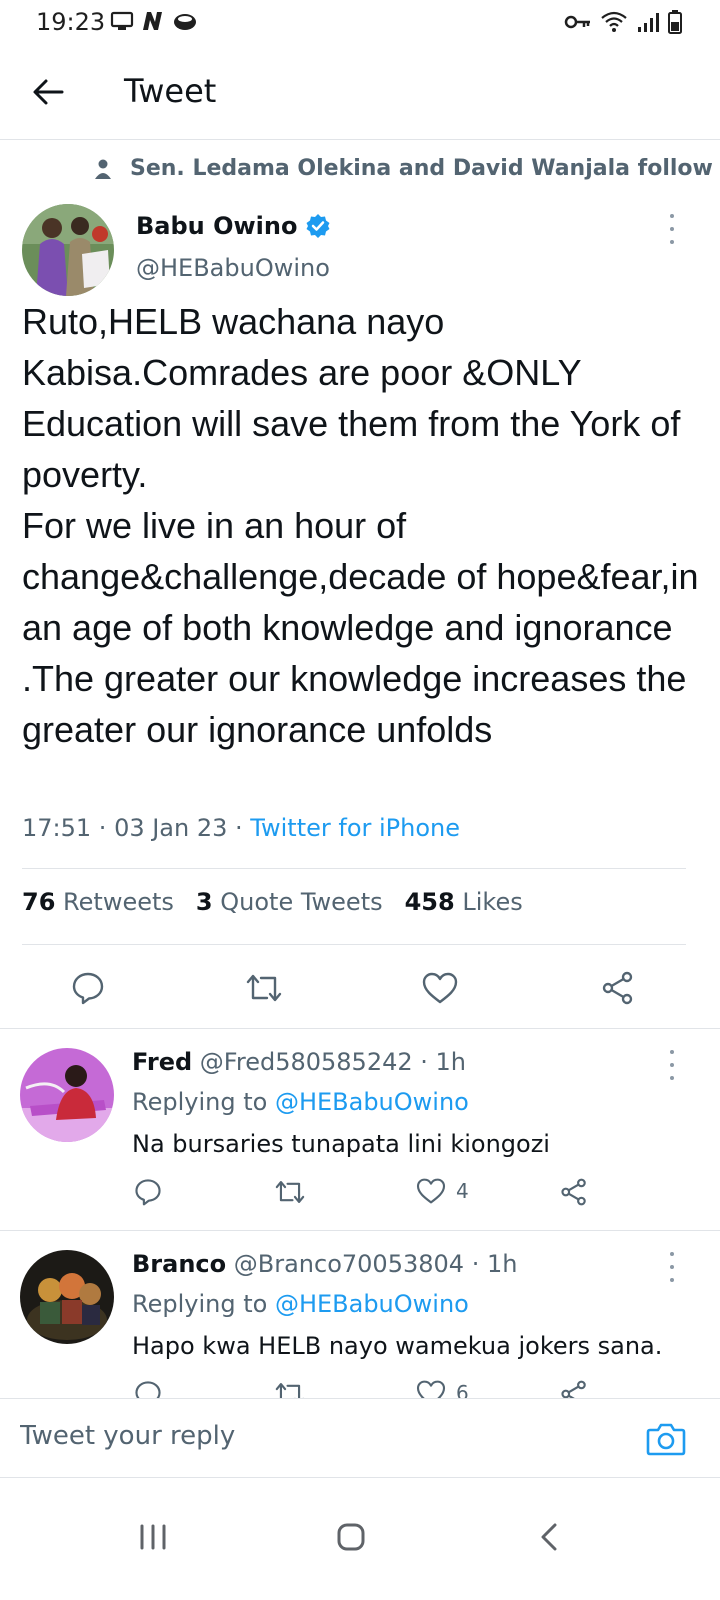  What do you see at coordinates (360, 1196) in the screenshot?
I see `reply-actions: 4` at bounding box center [360, 1196].